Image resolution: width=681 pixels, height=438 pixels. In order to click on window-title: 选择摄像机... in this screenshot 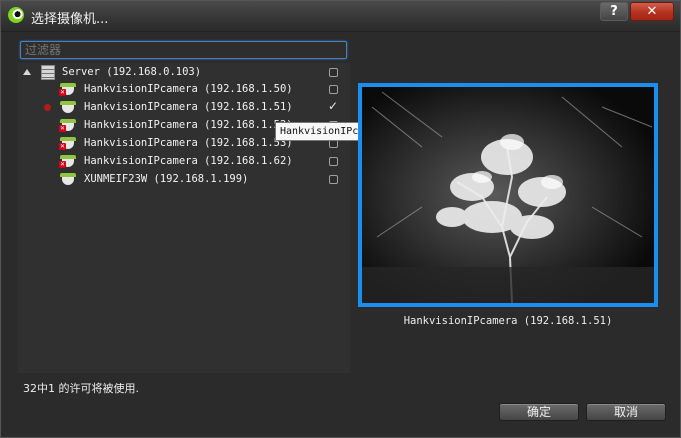, I will do `click(70, 19)`.